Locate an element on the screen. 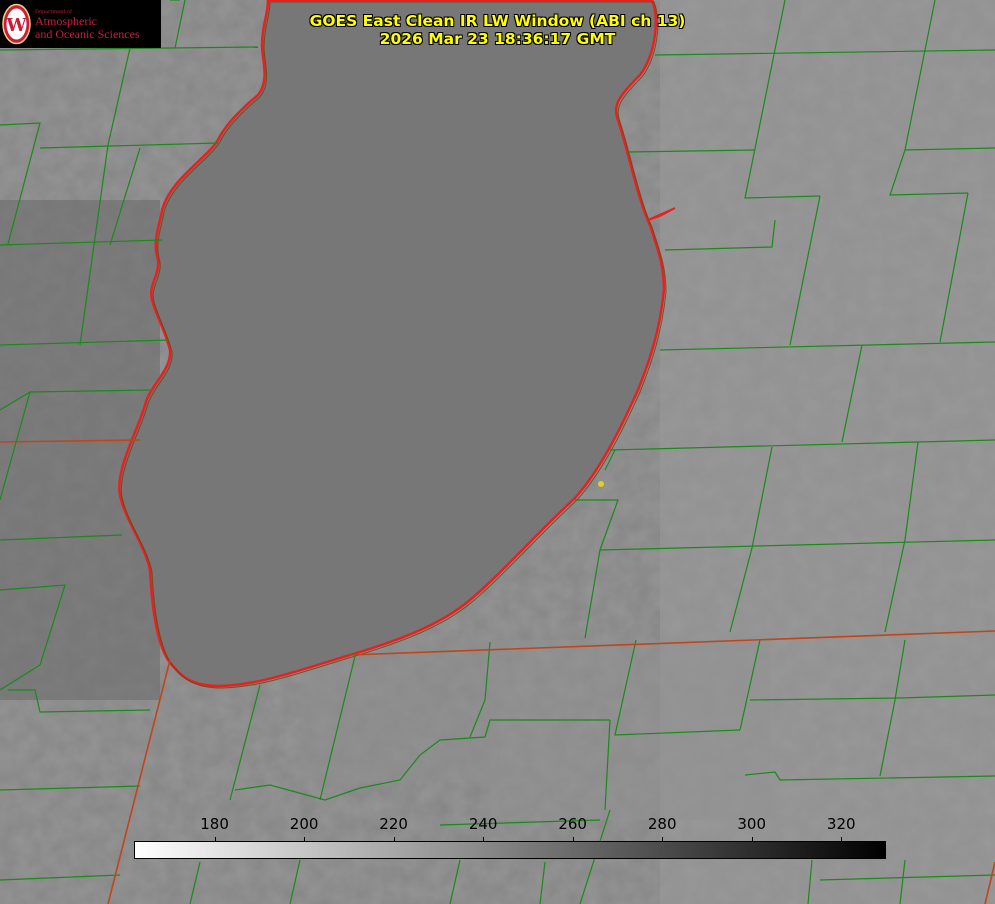 The width and height of the screenshot is (995, 904). temperature-colorbar is located at coordinates (510, 850).